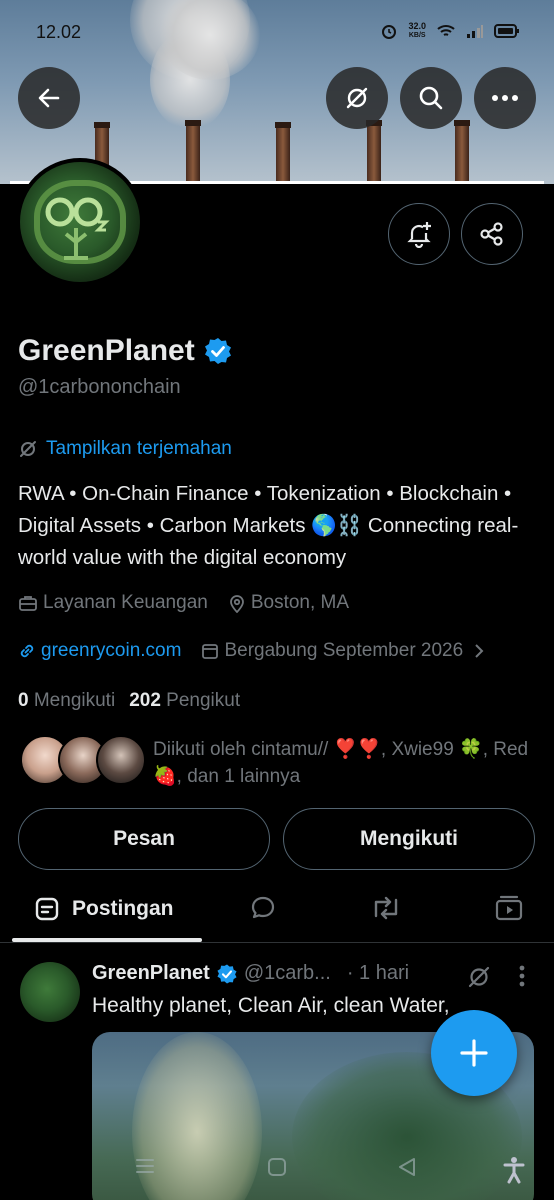 This screenshot has height=1200, width=554. I want to click on search-button, so click(431, 98).